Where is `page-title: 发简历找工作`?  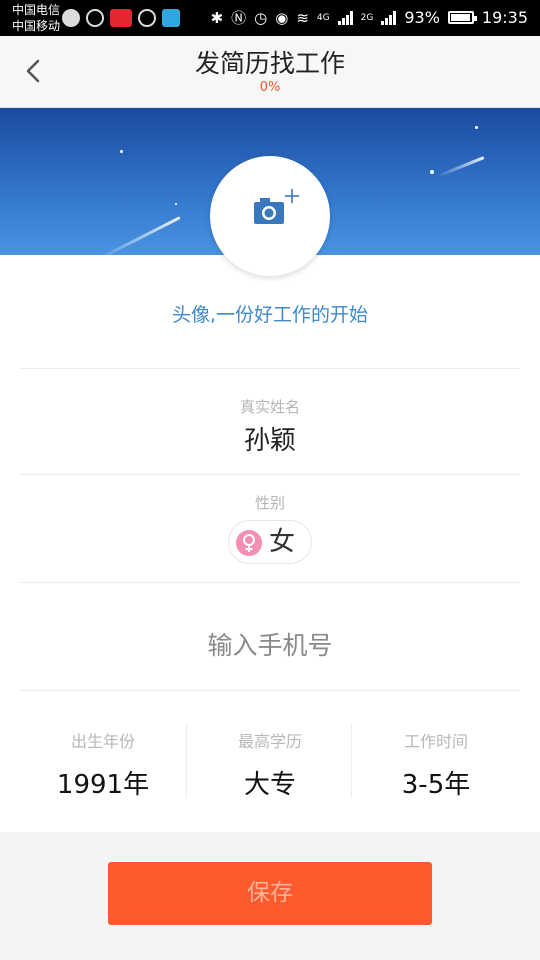 page-title: 发简历找工作 is located at coordinates (269, 63).